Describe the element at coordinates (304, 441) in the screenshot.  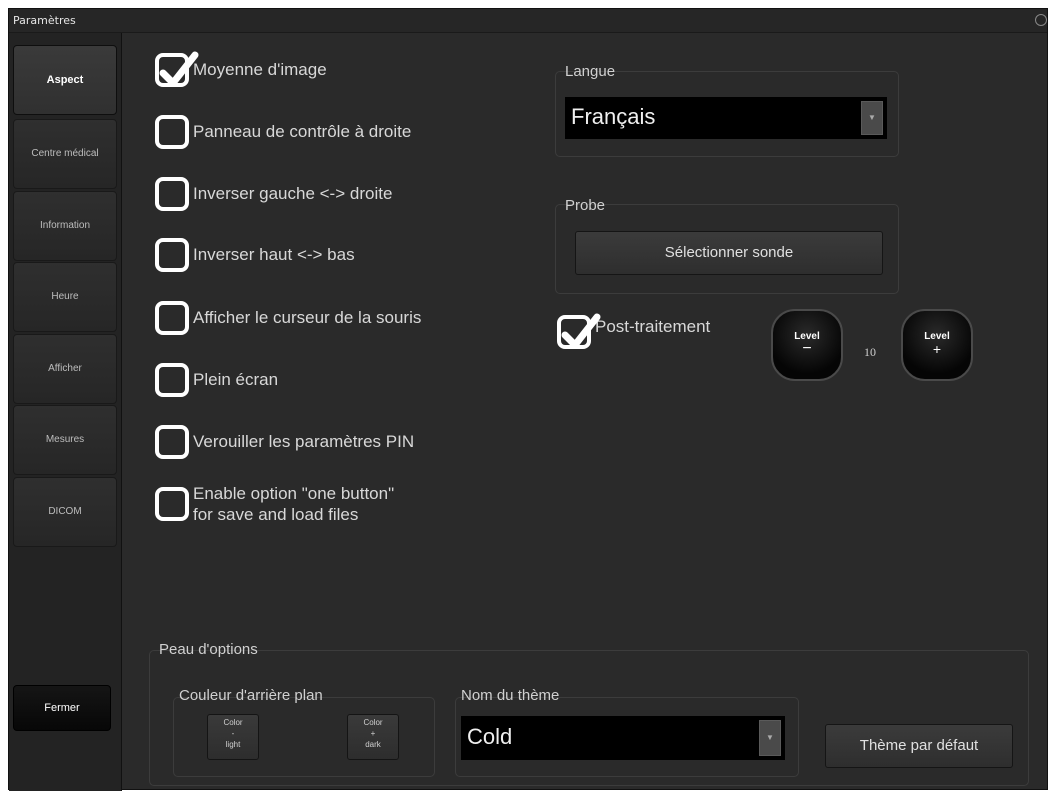
I see `option-label: Verouiller les paramètres PIN` at that location.